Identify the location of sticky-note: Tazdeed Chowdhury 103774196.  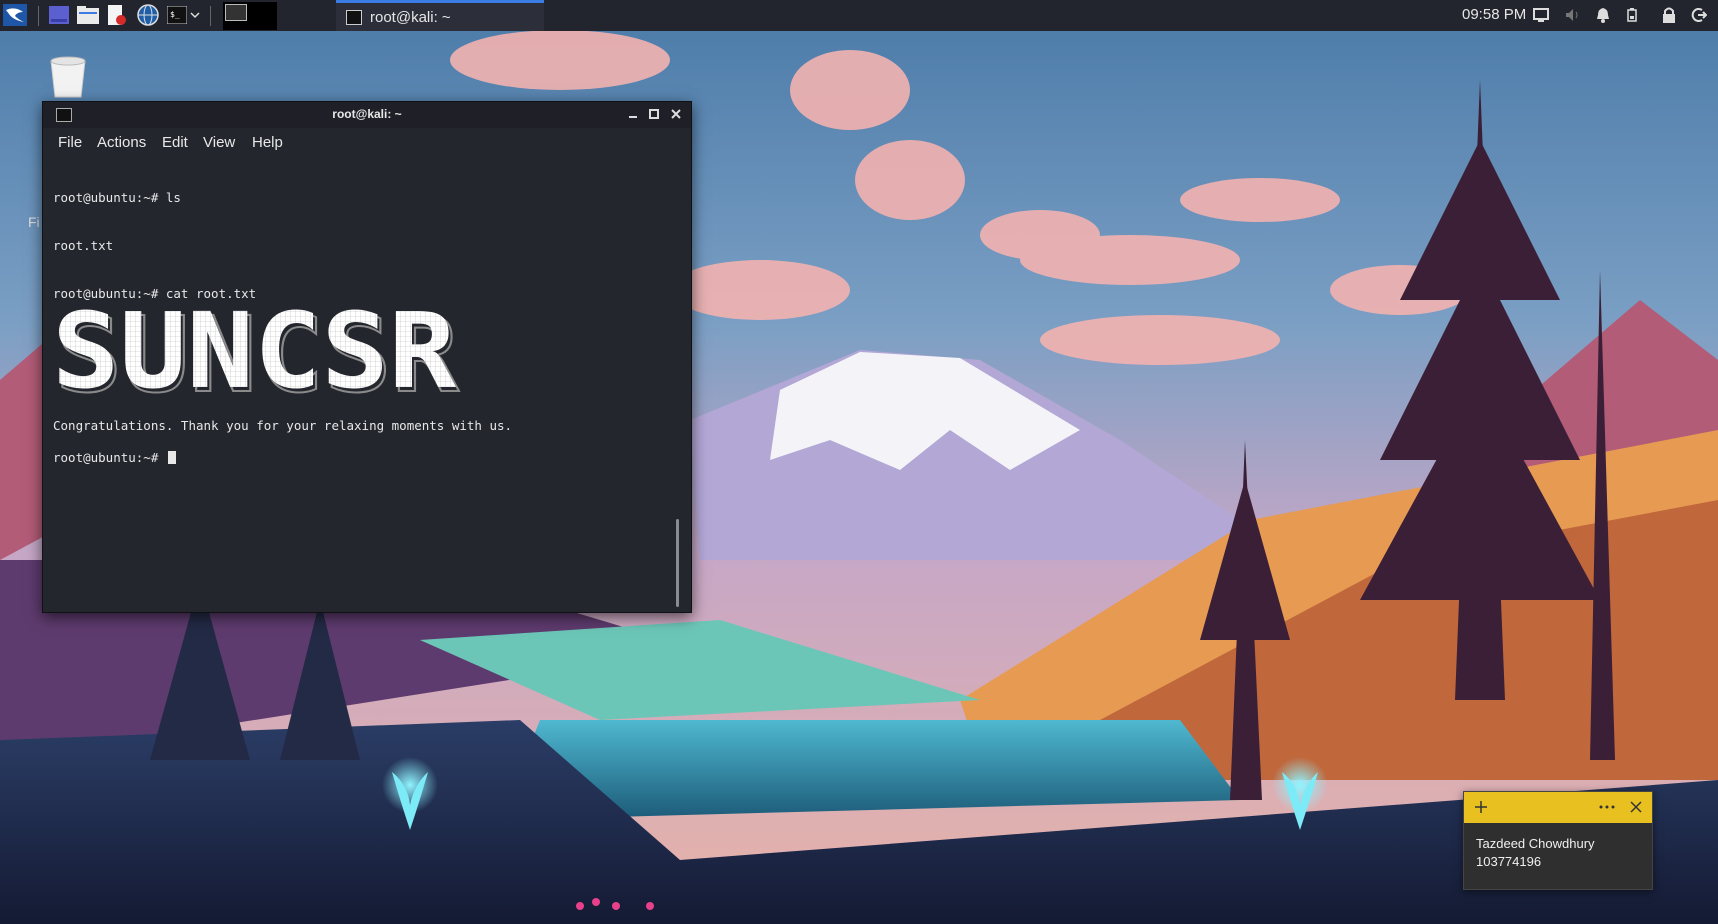
(1558, 840).